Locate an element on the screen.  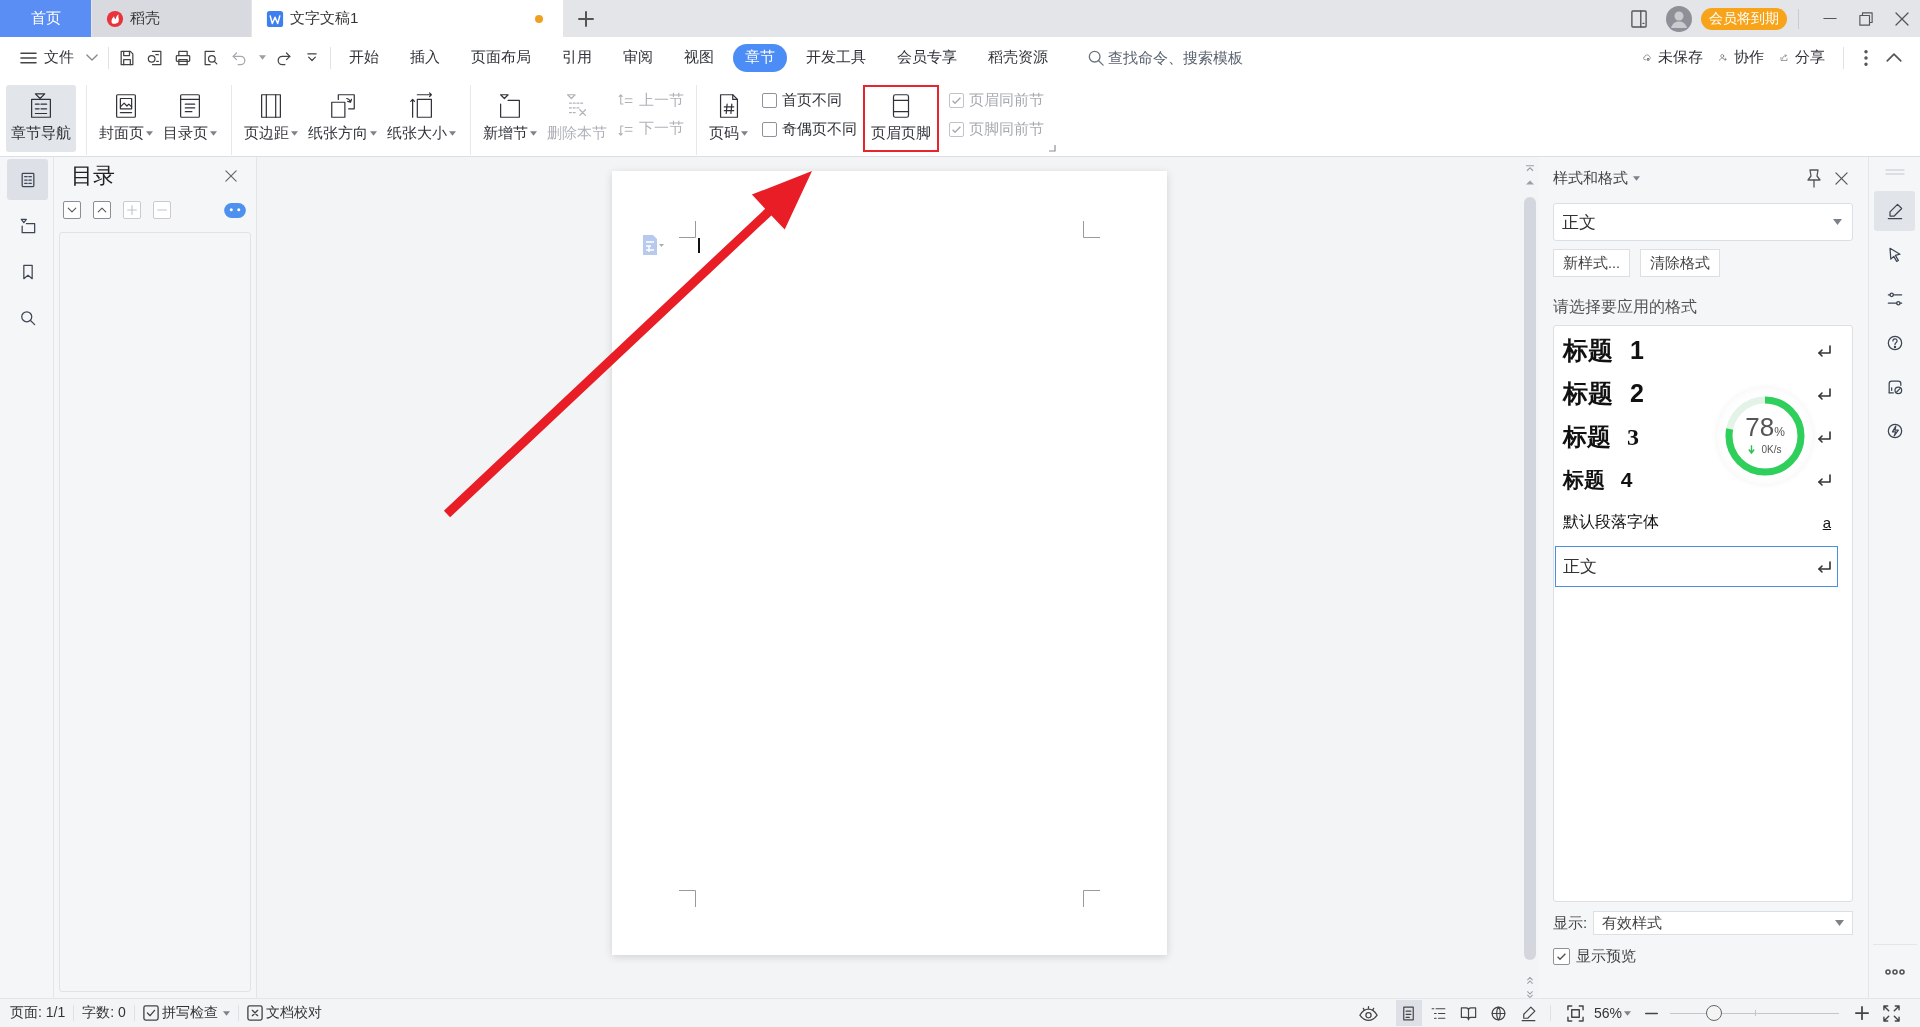
style-item: 标题 1 is located at coordinates (1603, 350).